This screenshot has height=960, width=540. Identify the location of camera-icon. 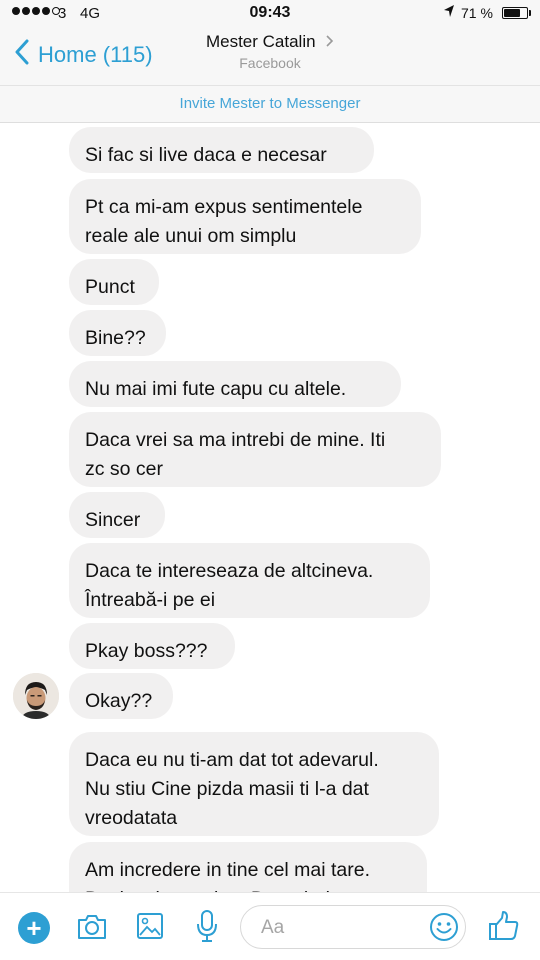
(92, 929).